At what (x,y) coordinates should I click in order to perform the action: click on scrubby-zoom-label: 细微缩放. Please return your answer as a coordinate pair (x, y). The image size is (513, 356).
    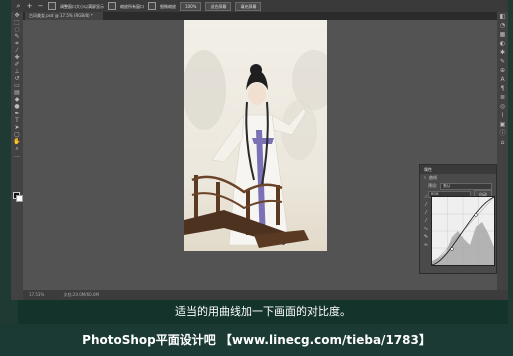
    Looking at the image, I should click on (168, 6).